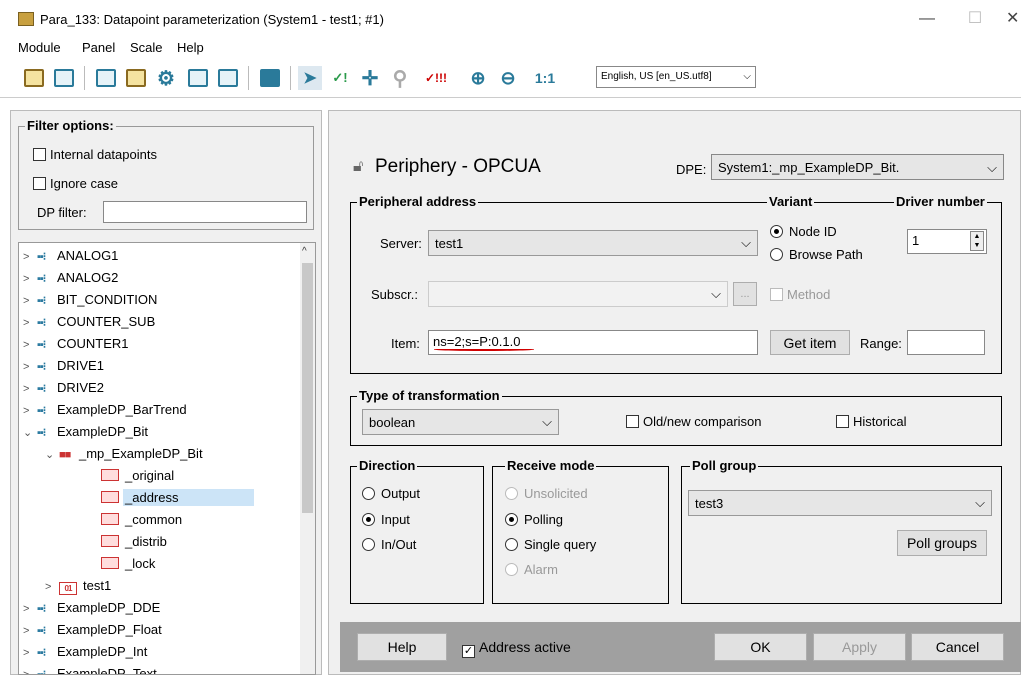  What do you see at coordinates (816, 254) in the screenshot?
I see `browse-path-radio: Browse Path` at bounding box center [816, 254].